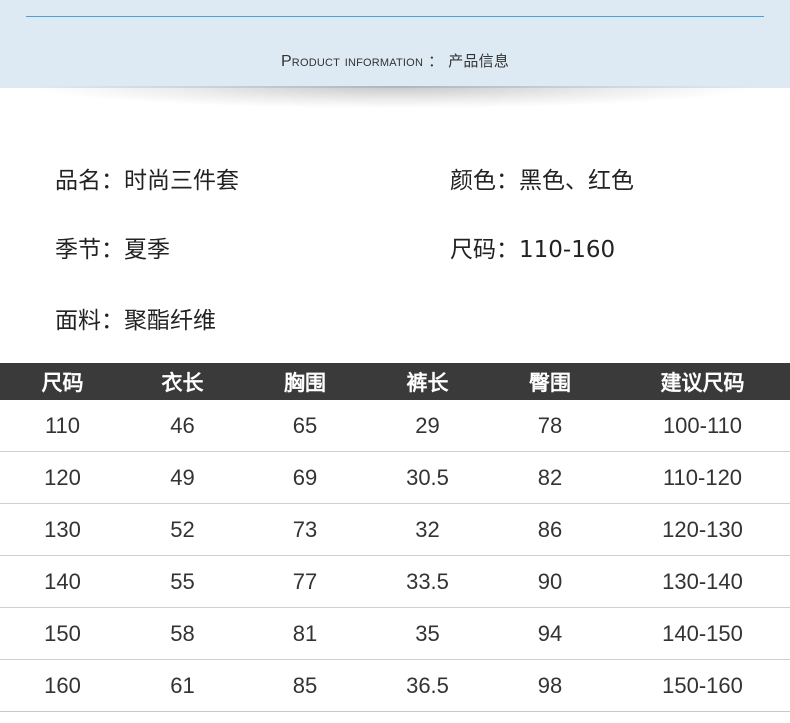 The image size is (790, 723). Describe the element at coordinates (182, 426) in the screenshot. I see `table-cell: 46` at that location.